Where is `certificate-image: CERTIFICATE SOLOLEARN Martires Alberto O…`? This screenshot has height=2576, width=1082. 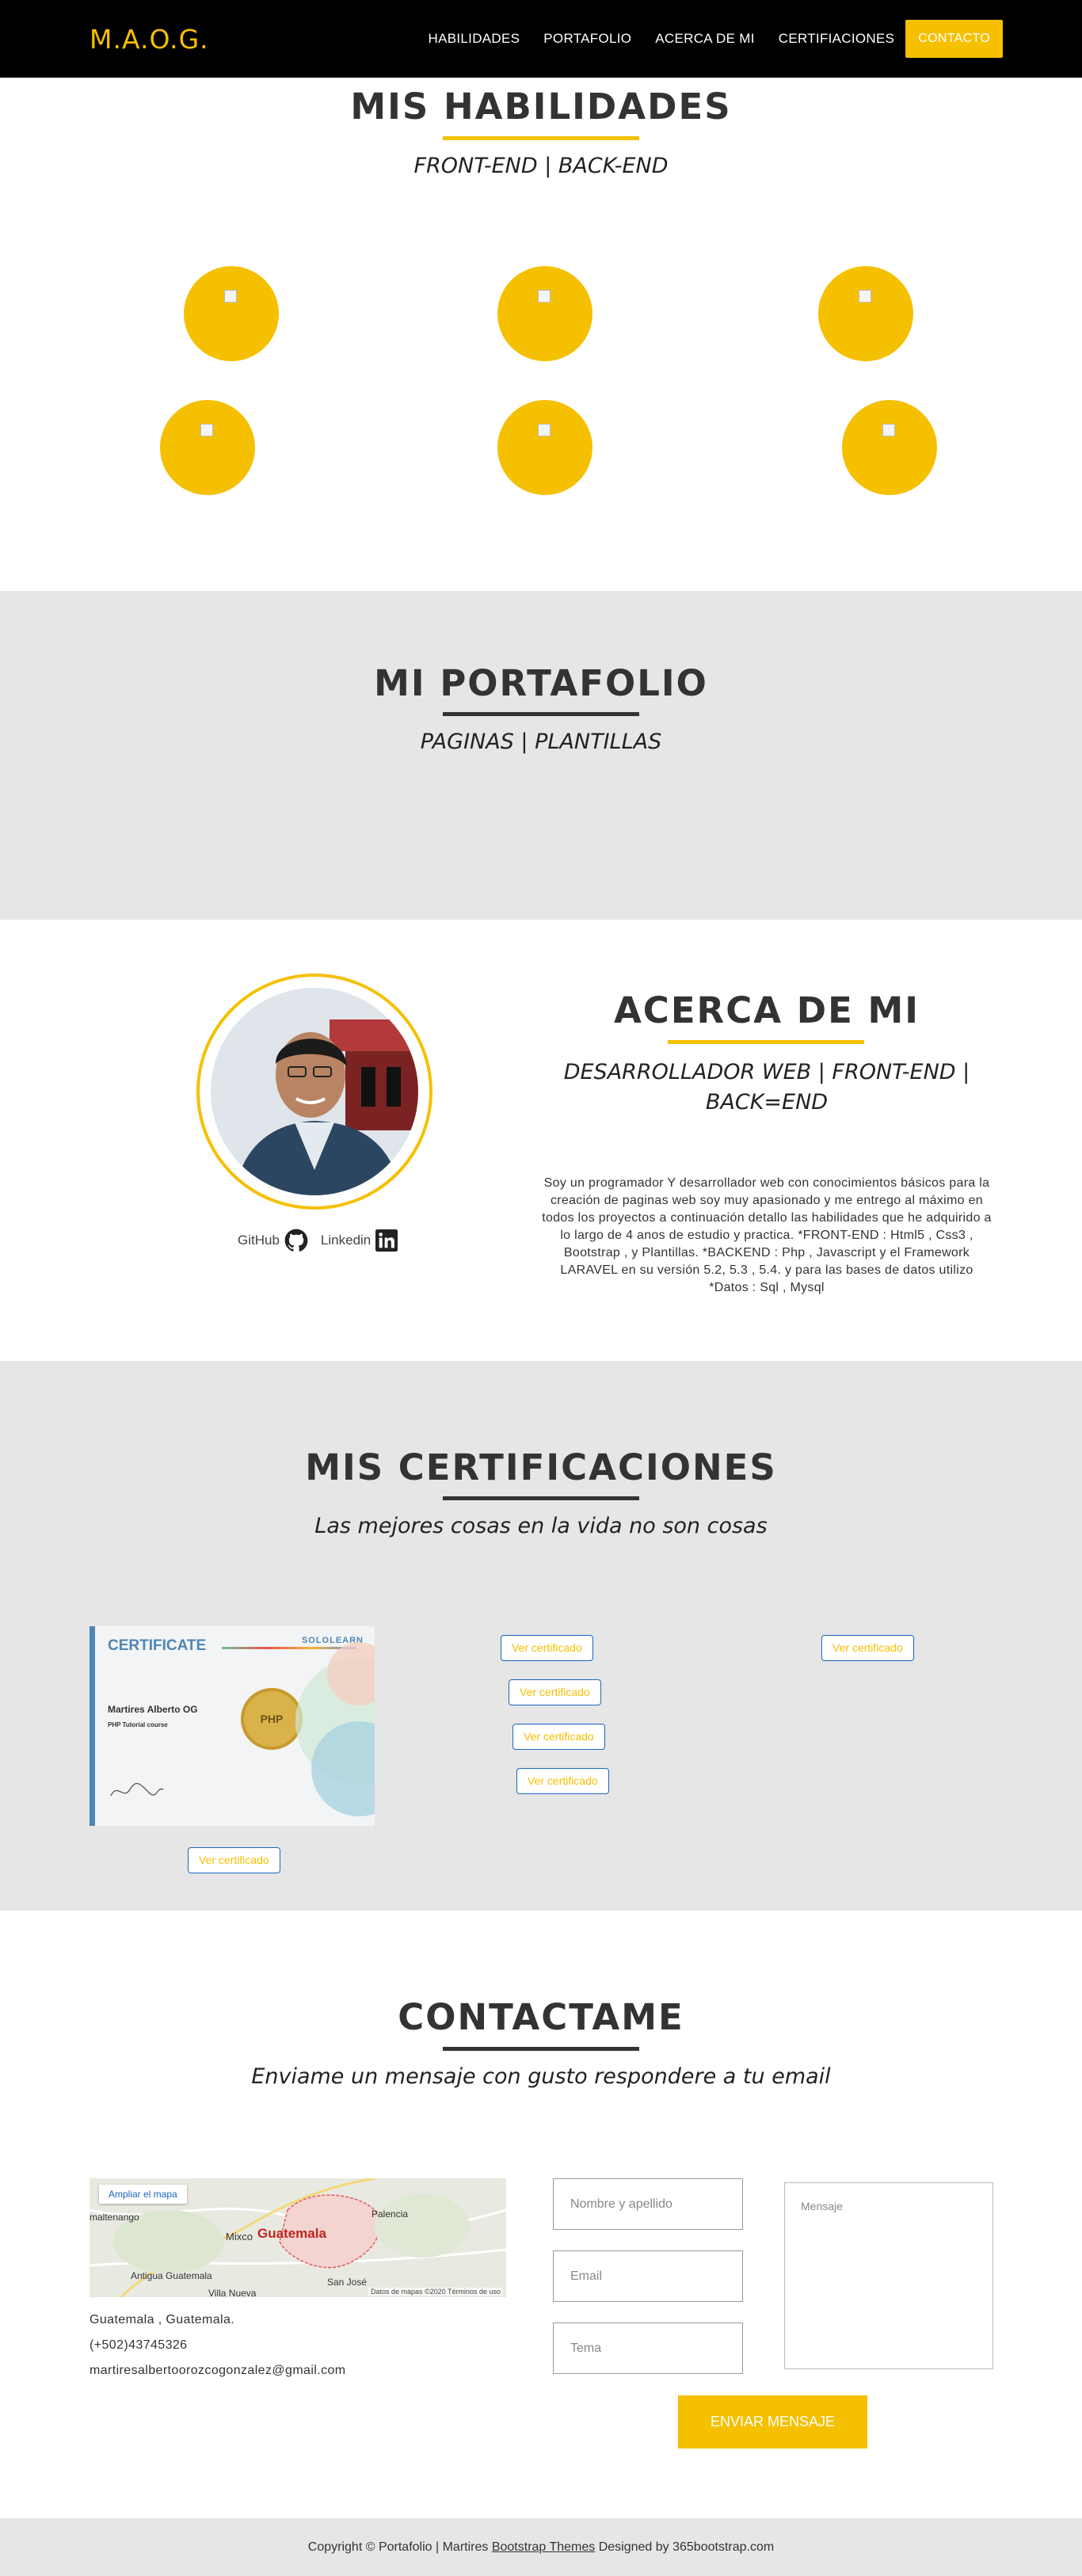
certificate-image: CERTIFICATE SOLOLEARN Martires Alberto O… is located at coordinates (232, 1726).